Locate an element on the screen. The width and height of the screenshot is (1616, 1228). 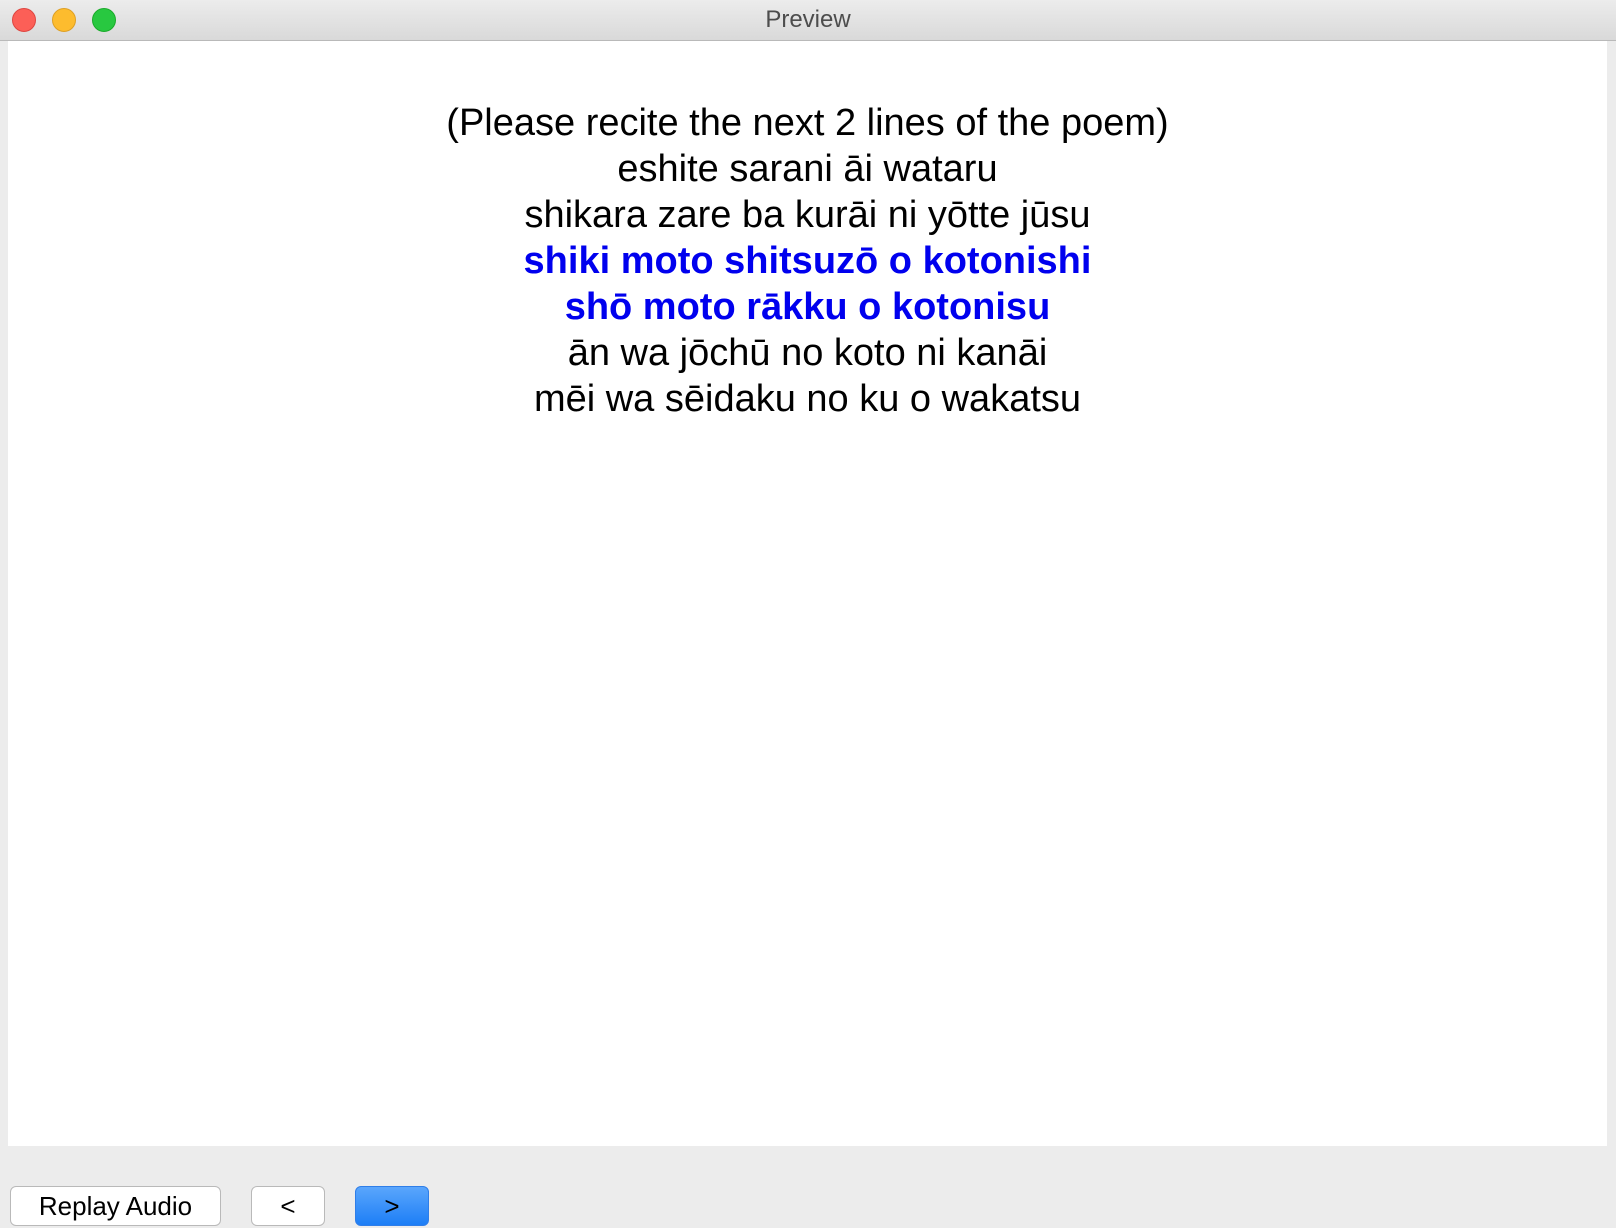
poem-line: mēi wa sēidaku no ku o wakatsu is located at coordinates (807, 399).